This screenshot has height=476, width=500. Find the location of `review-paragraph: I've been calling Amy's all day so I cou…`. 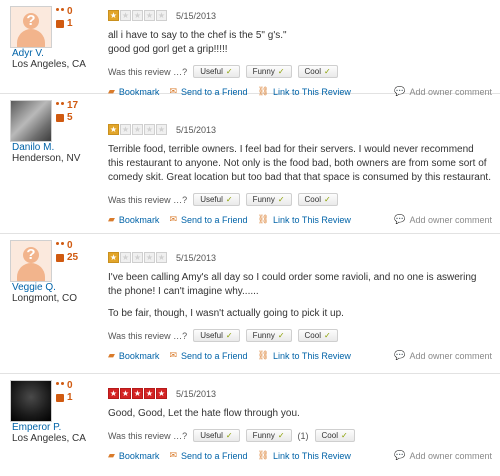

review-paragraph: I've been calling Amy's all day so I cou… is located at coordinates (292, 284).